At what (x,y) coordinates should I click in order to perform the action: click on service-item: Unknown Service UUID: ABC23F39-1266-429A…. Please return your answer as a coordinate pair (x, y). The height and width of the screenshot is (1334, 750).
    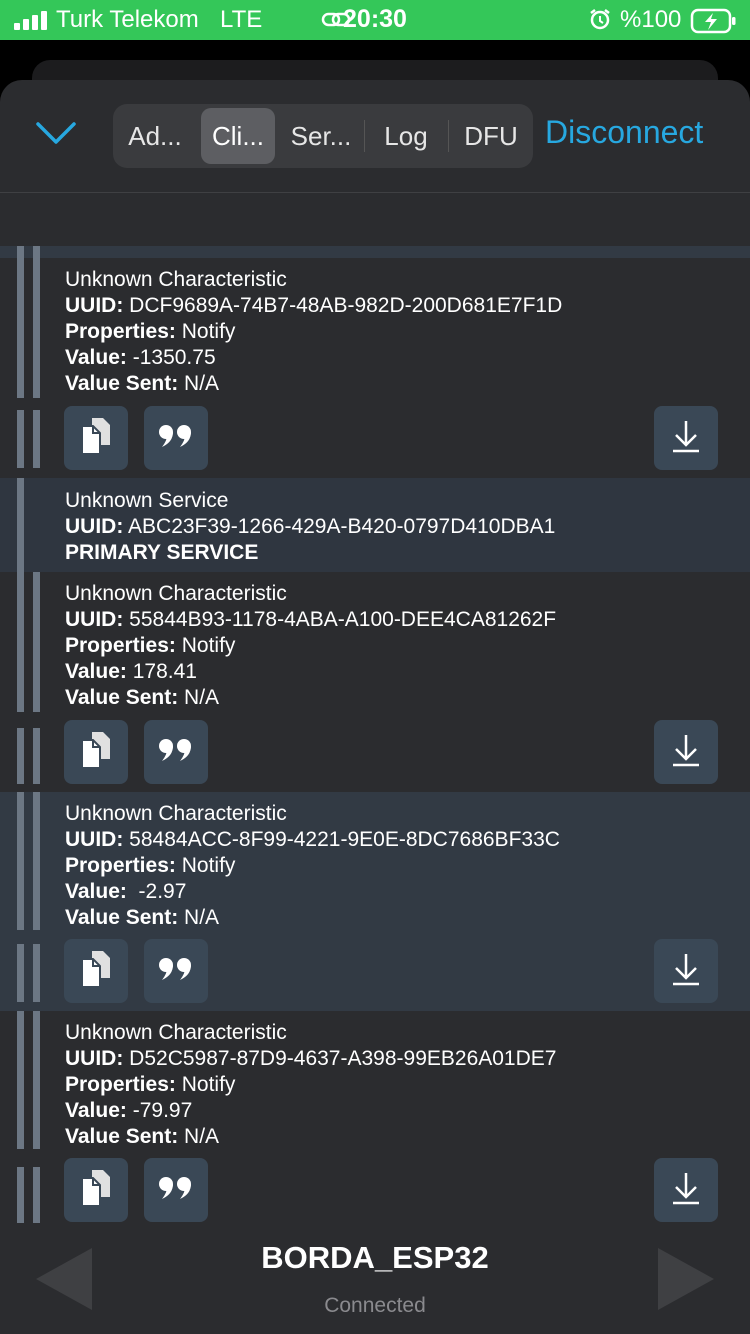
    Looking at the image, I should click on (375, 525).